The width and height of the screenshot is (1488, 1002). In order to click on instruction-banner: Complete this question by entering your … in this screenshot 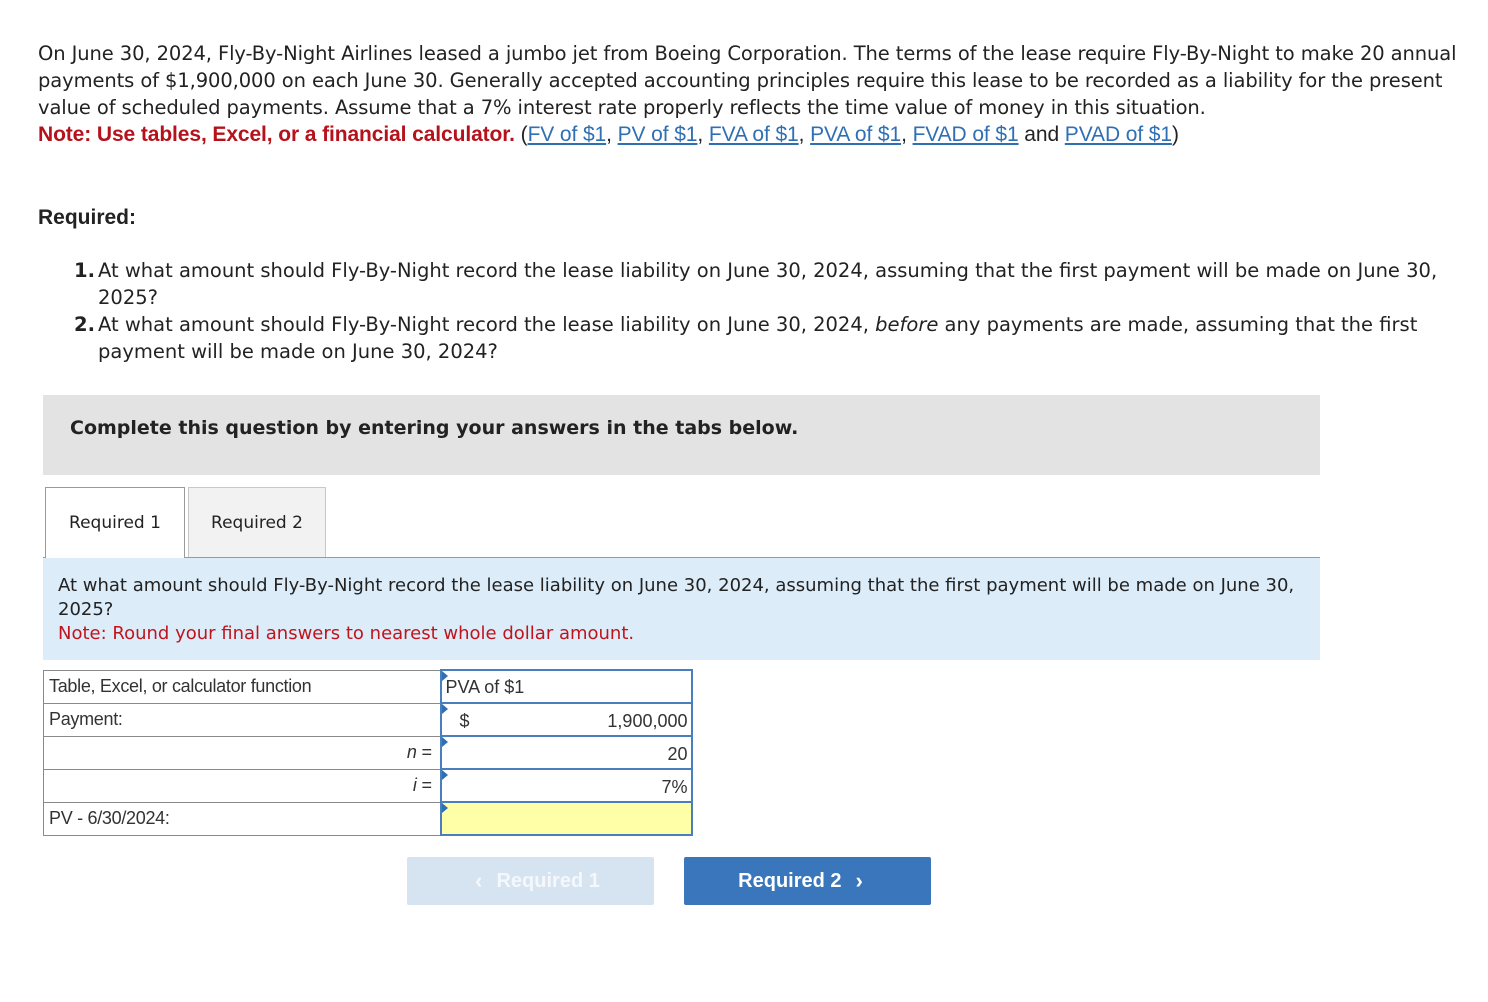, I will do `click(681, 435)`.